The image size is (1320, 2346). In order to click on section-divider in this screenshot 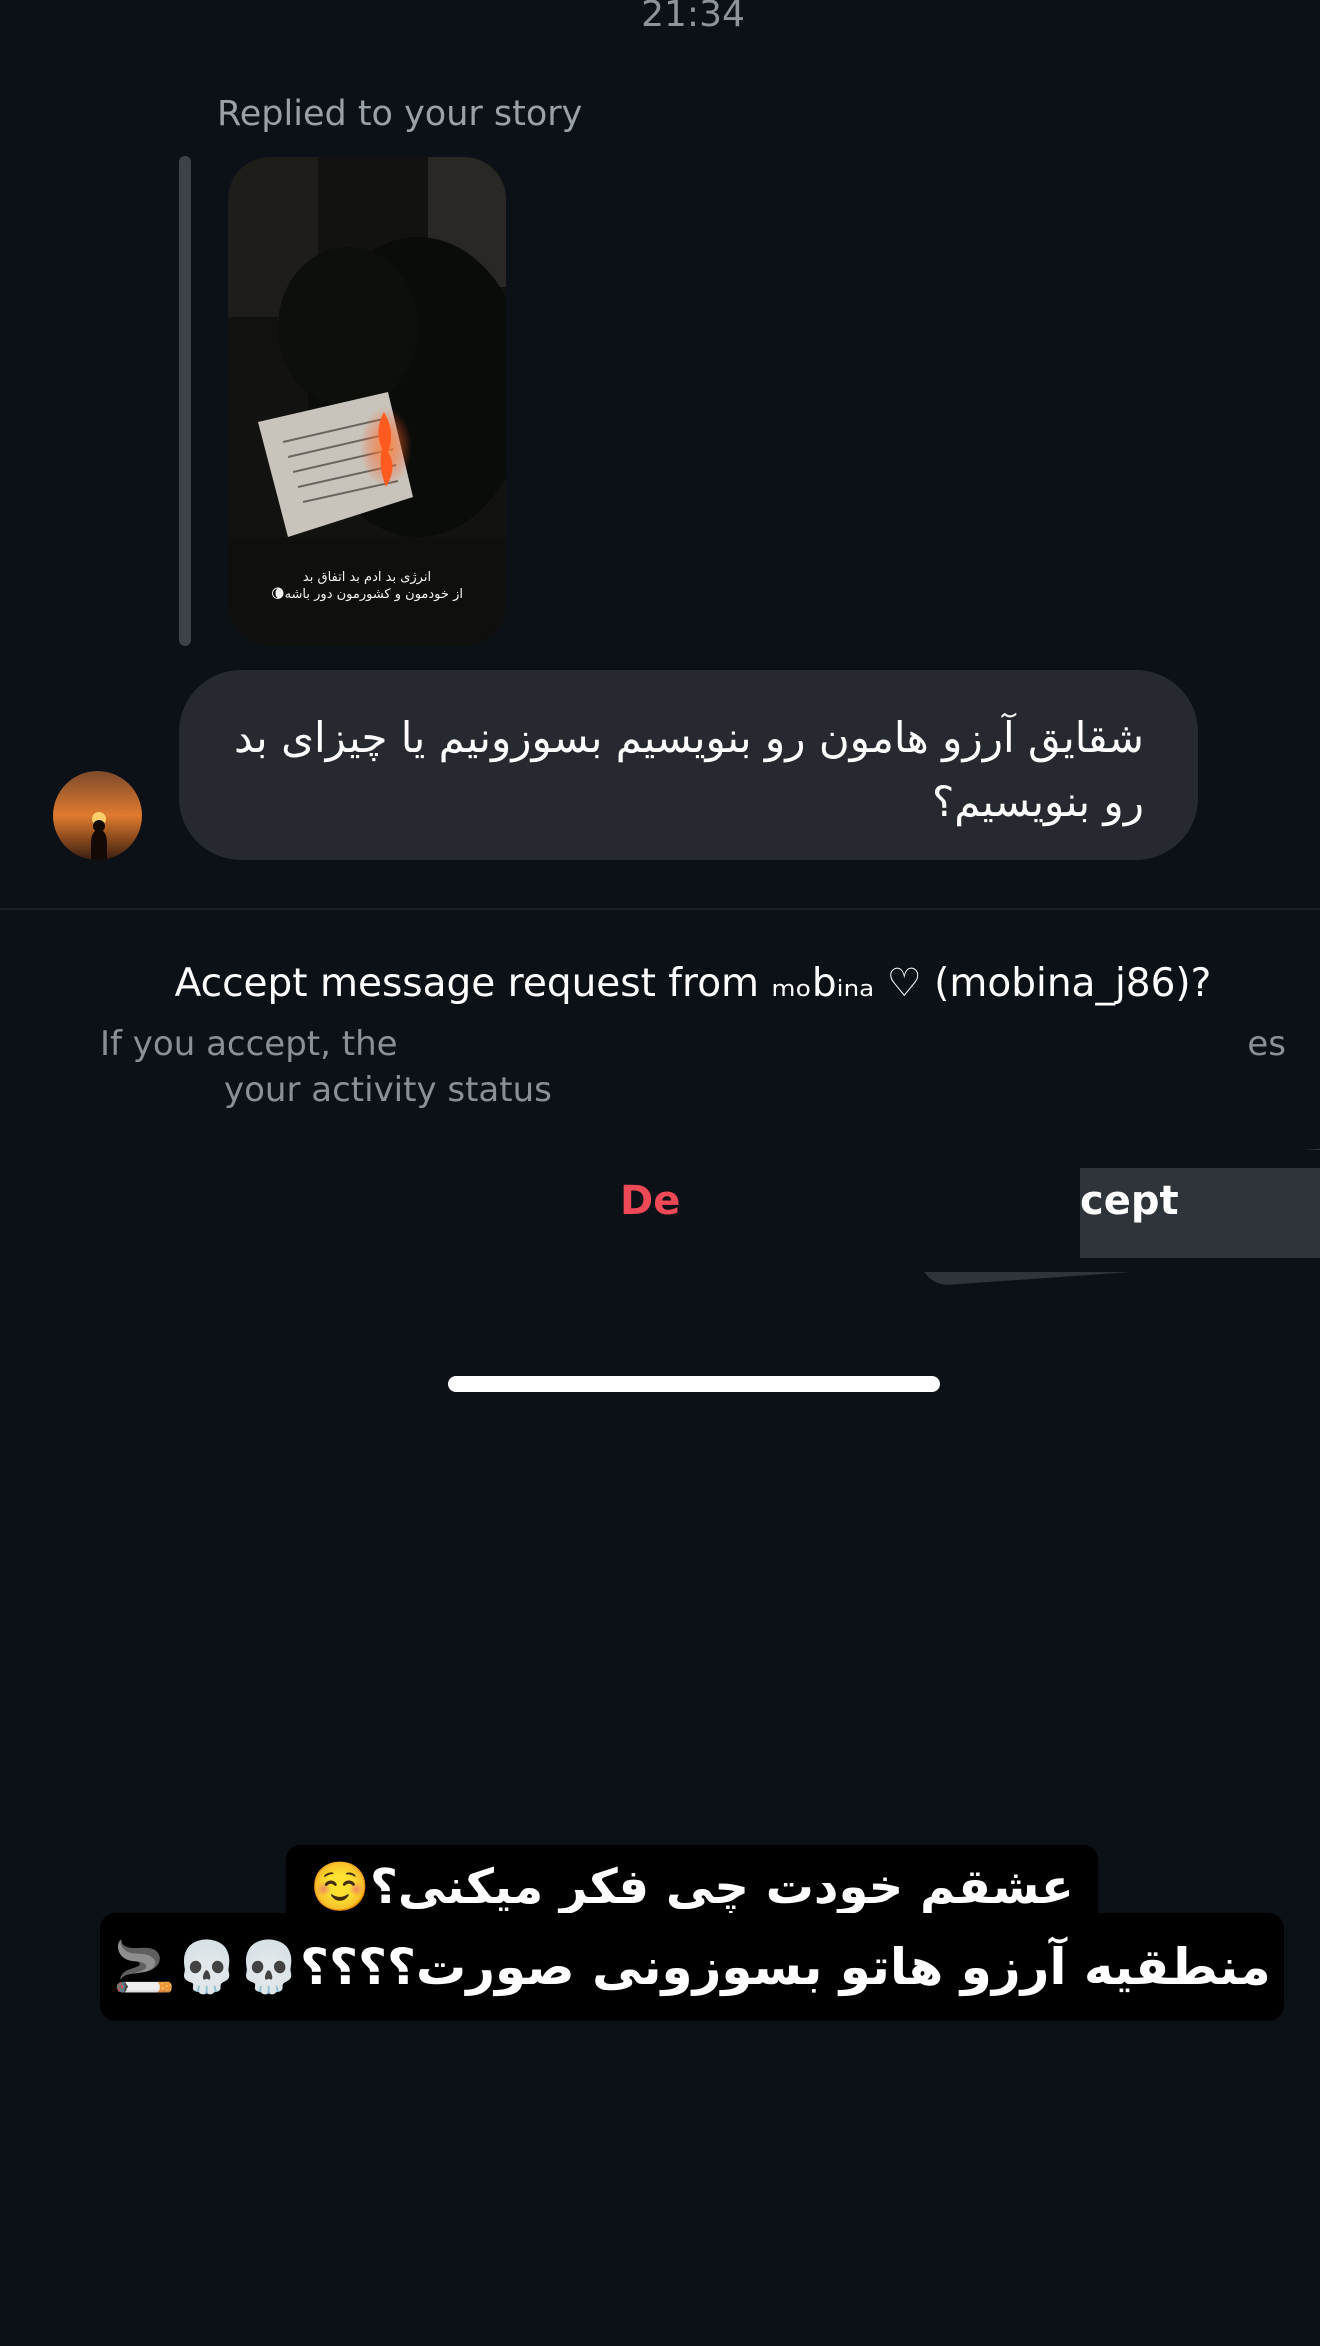, I will do `click(660, 909)`.